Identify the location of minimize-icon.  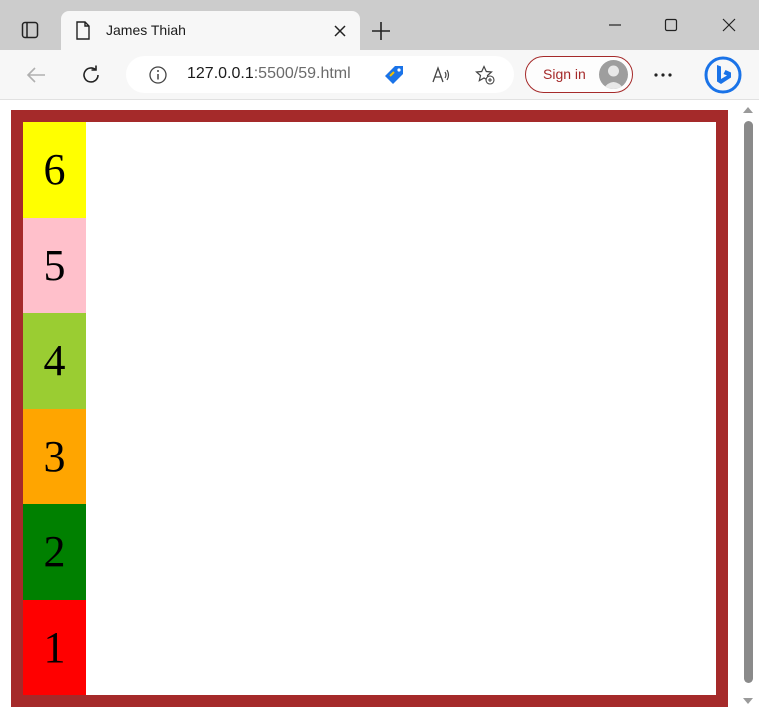
(615, 25).